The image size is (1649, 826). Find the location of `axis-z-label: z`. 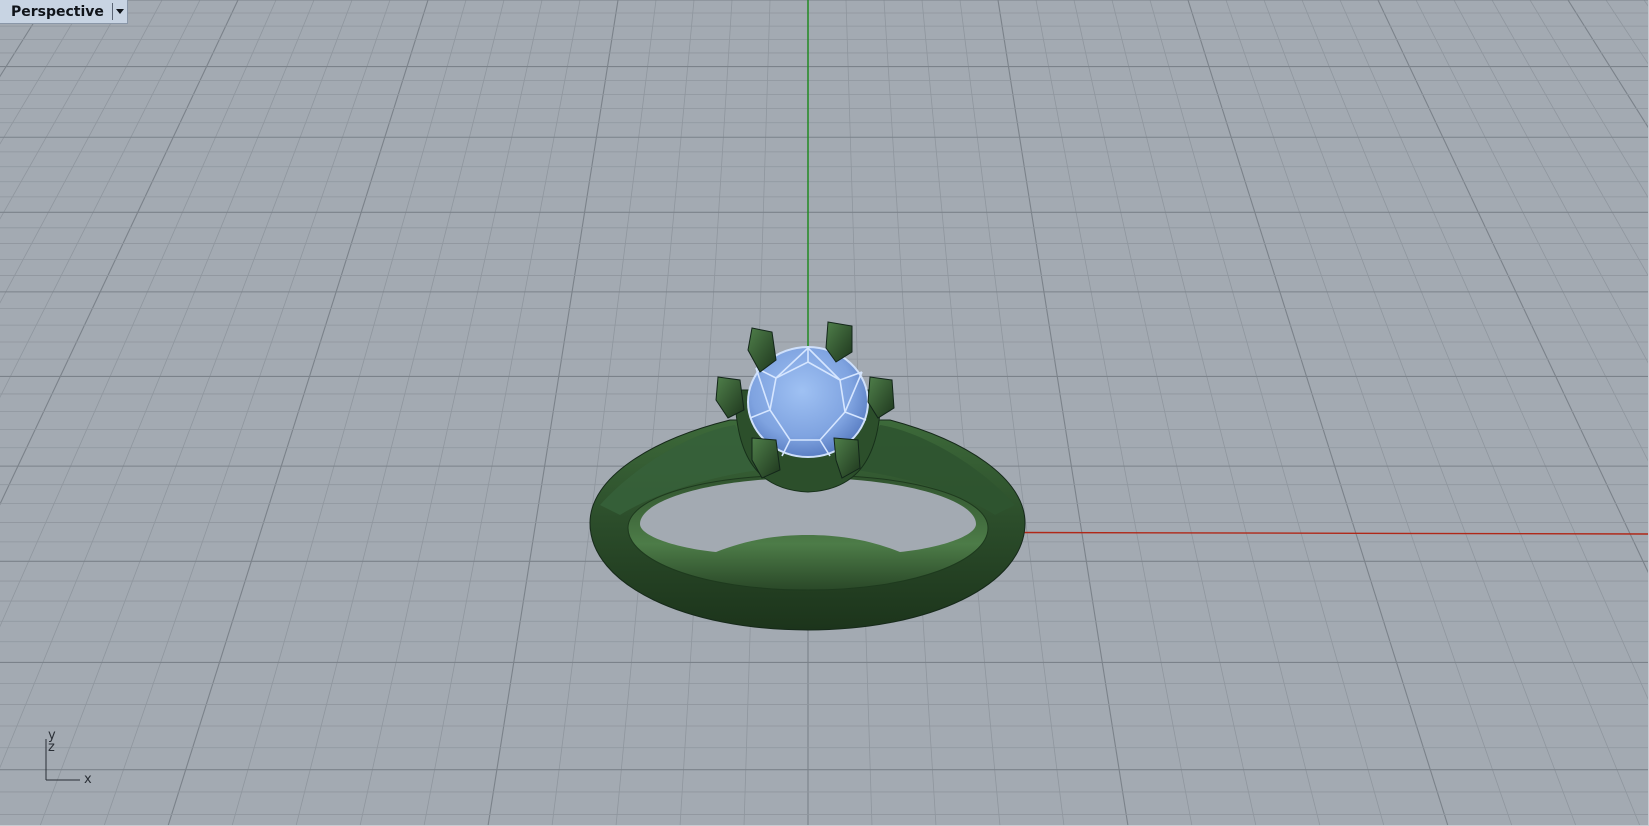

axis-z-label: z is located at coordinates (51, 747).